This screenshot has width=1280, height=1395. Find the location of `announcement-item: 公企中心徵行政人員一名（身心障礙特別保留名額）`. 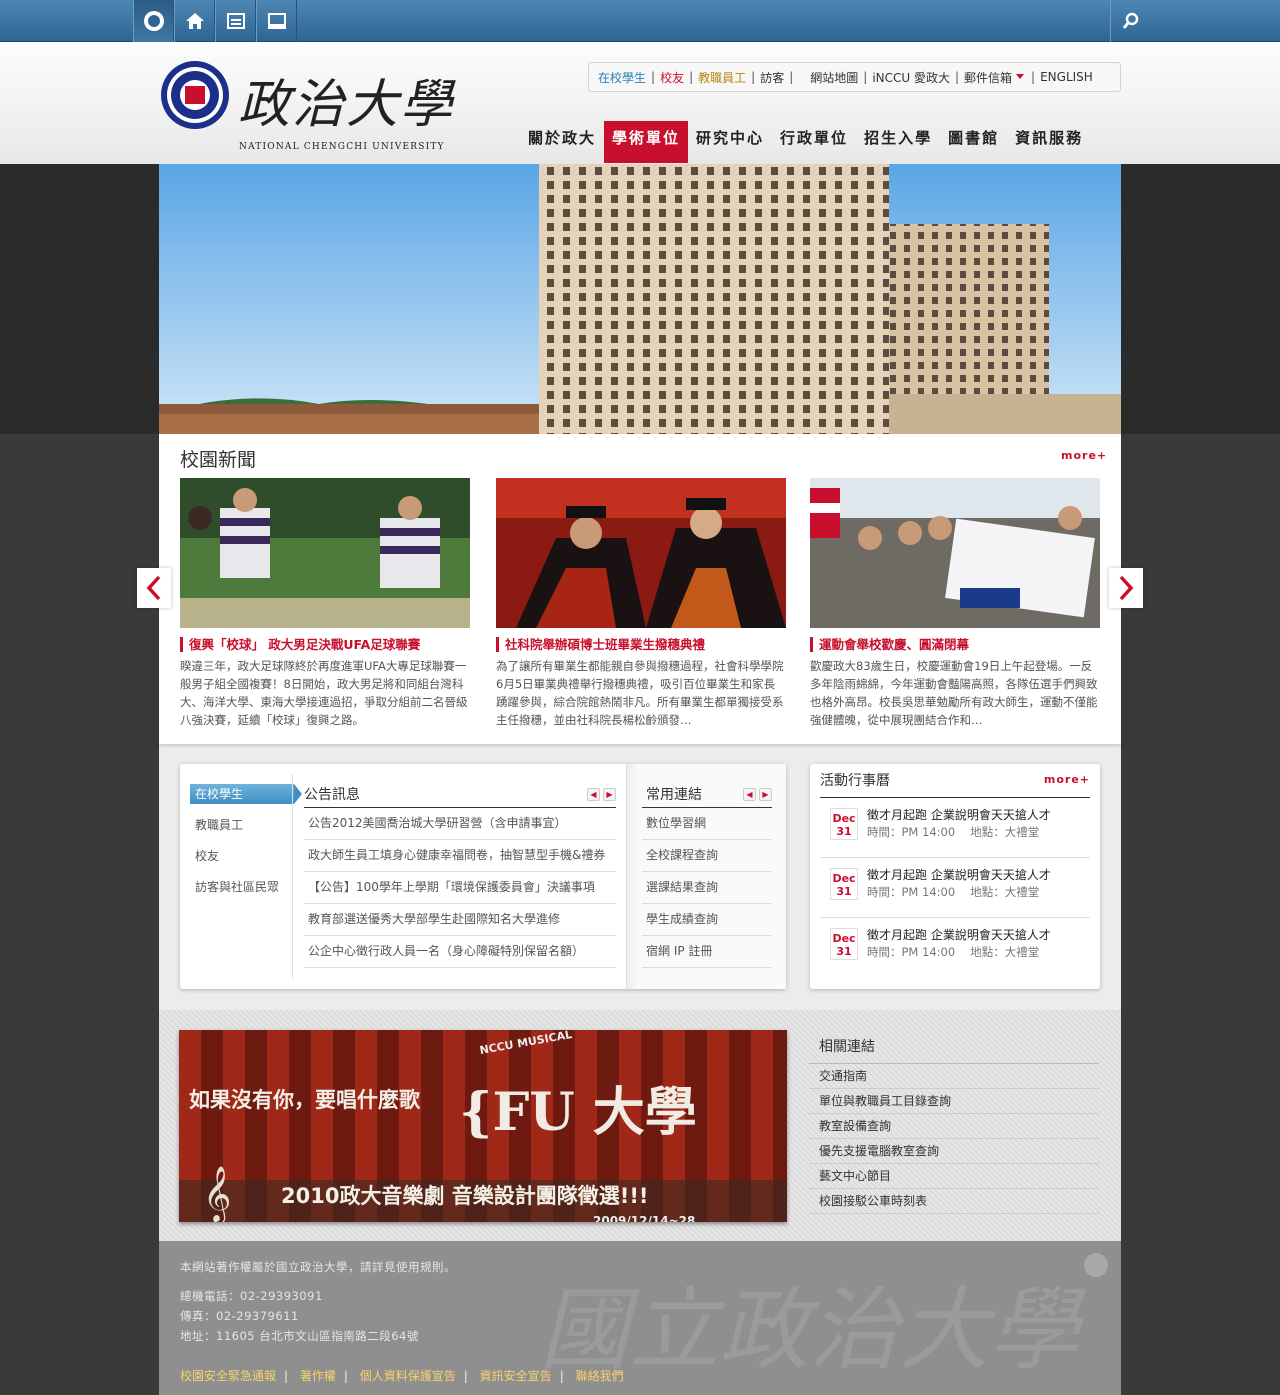

announcement-item: 公企中心徵行政人員一名（身心障礙特別保留名額） is located at coordinates (460, 952).